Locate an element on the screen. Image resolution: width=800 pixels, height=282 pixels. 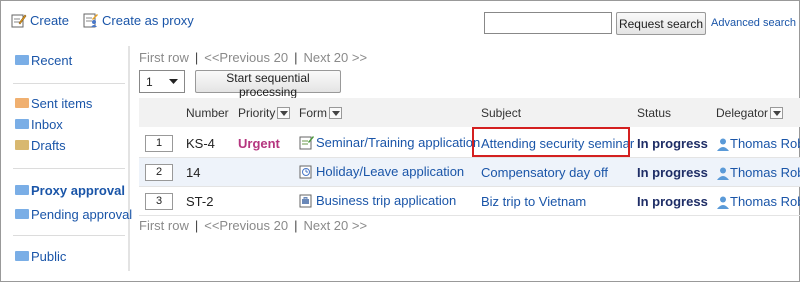
column-header-subject: Subject is located at coordinates (501, 113).